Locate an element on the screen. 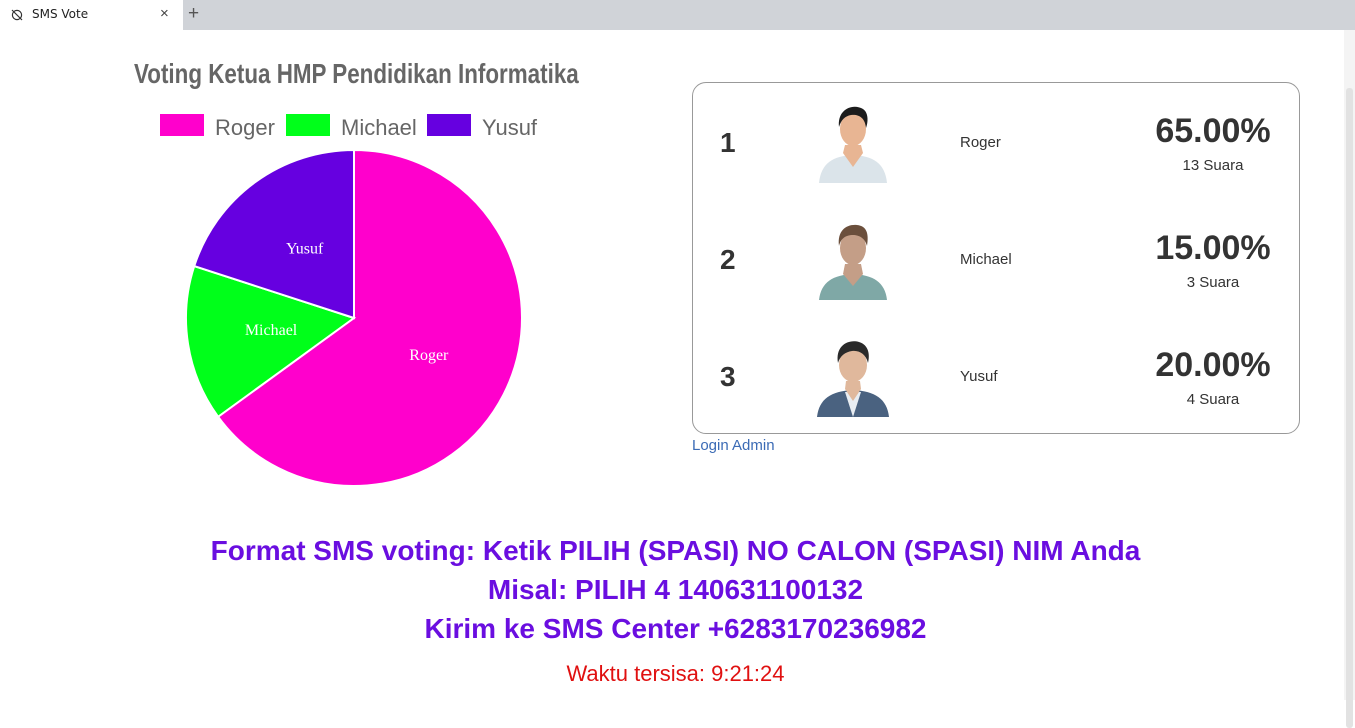 The height and width of the screenshot is (728, 1355). candidate-percent: 15.00% is located at coordinates (1213, 248).